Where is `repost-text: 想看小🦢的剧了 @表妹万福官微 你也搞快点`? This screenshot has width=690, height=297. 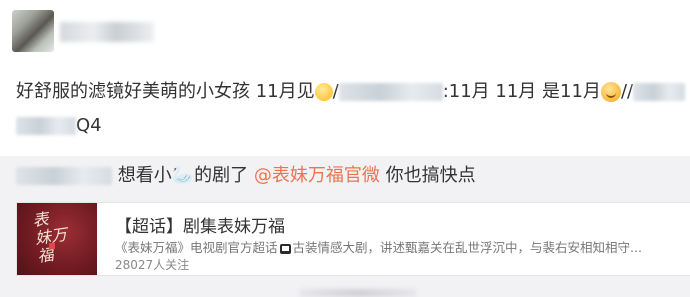 repost-text: 想看小🦢的剧了 @表妹万福官微 你也搞快点 is located at coordinates (246, 176).